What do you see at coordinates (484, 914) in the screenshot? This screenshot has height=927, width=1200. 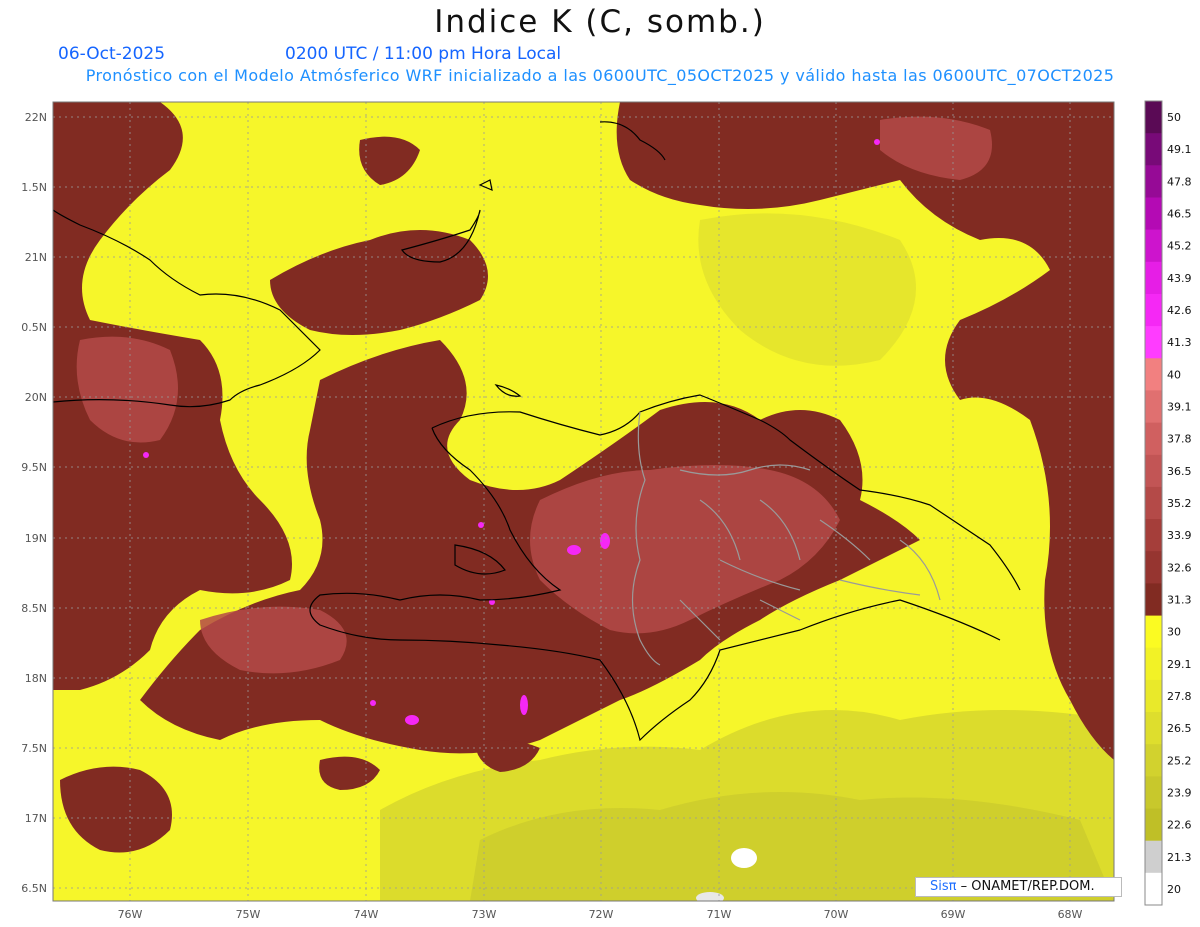 I see `lon-tick: 73W` at bounding box center [484, 914].